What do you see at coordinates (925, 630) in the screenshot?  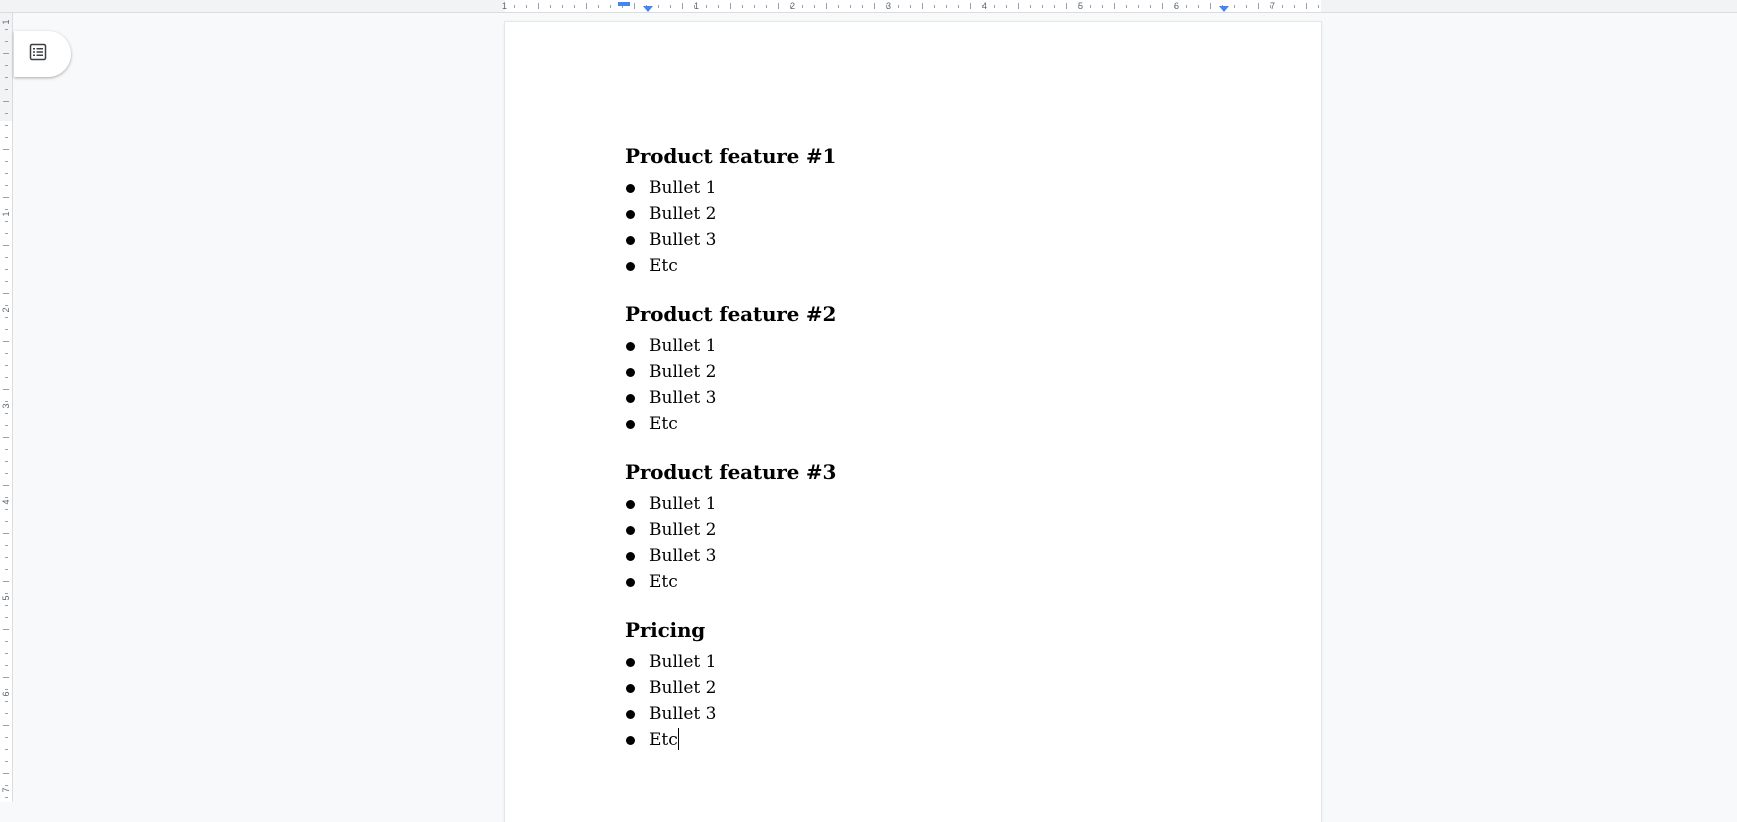 I see `section-heading: Pricing` at bounding box center [925, 630].